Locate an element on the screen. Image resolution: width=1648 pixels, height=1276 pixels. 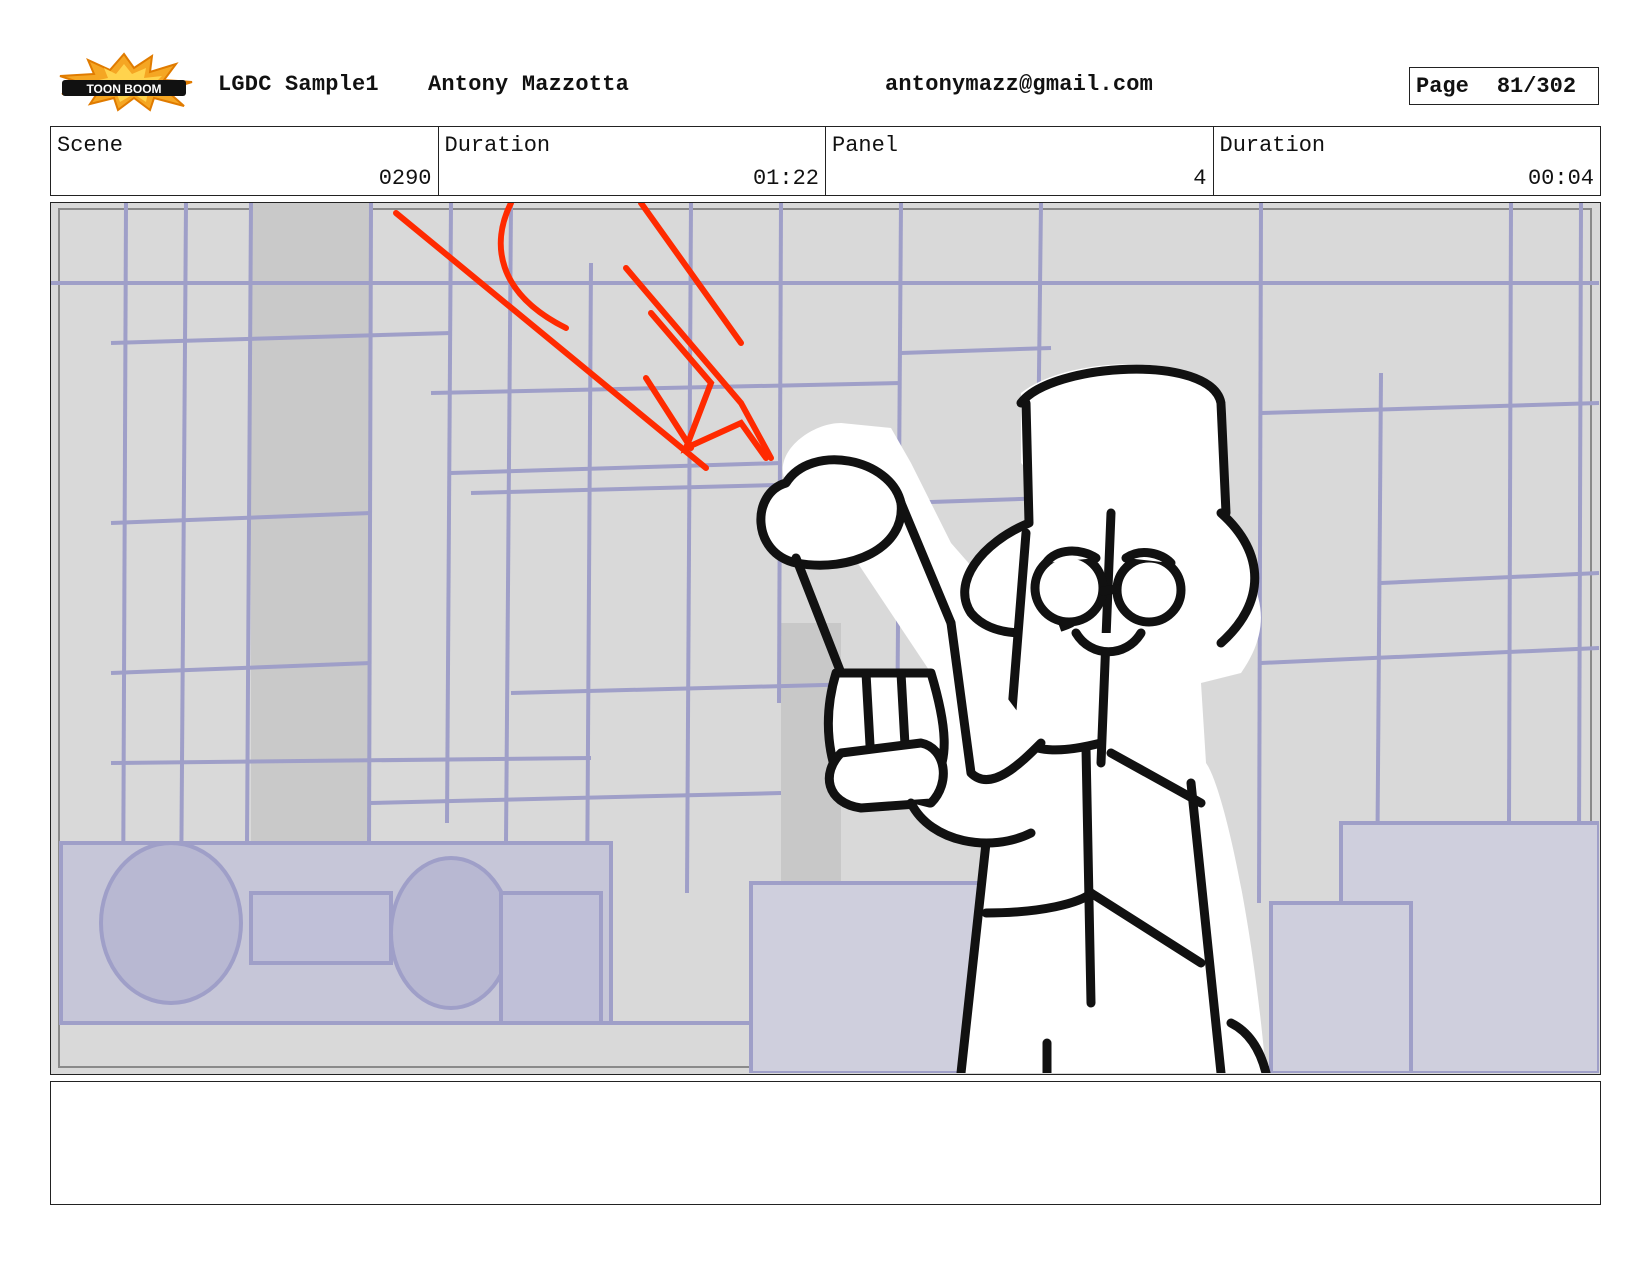
panel-duration-value: 00:04 is located at coordinates (1560, 178).